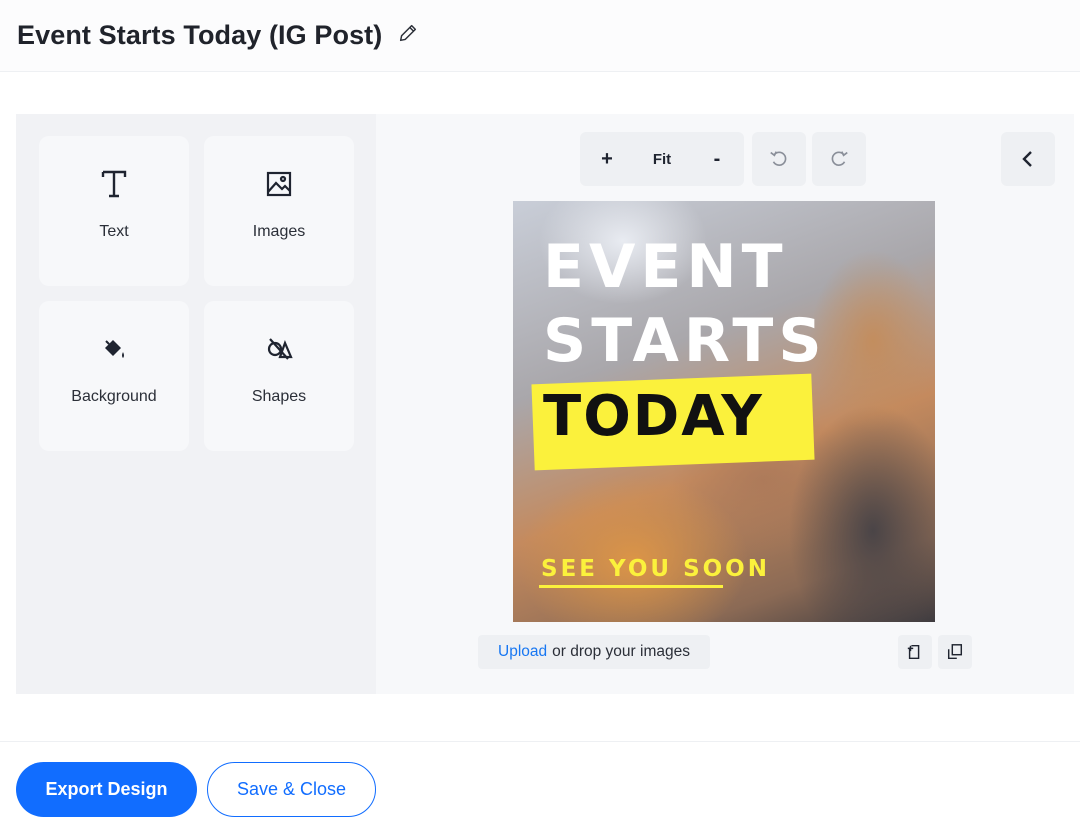 The image size is (1080, 830). I want to click on image-icon, so click(279, 184).